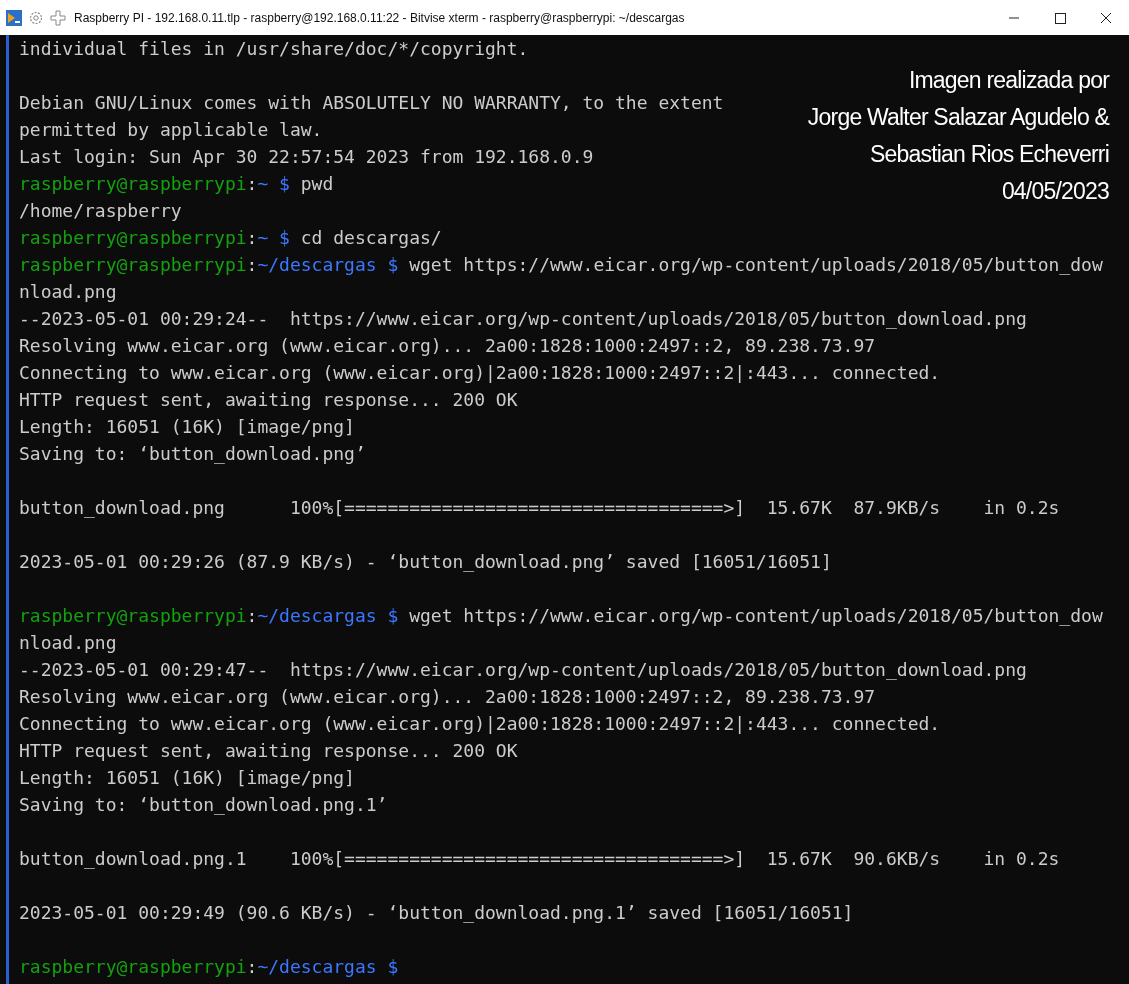  Describe the element at coordinates (316, 184) in the screenshot. I see `command-text: pwd` at that location.